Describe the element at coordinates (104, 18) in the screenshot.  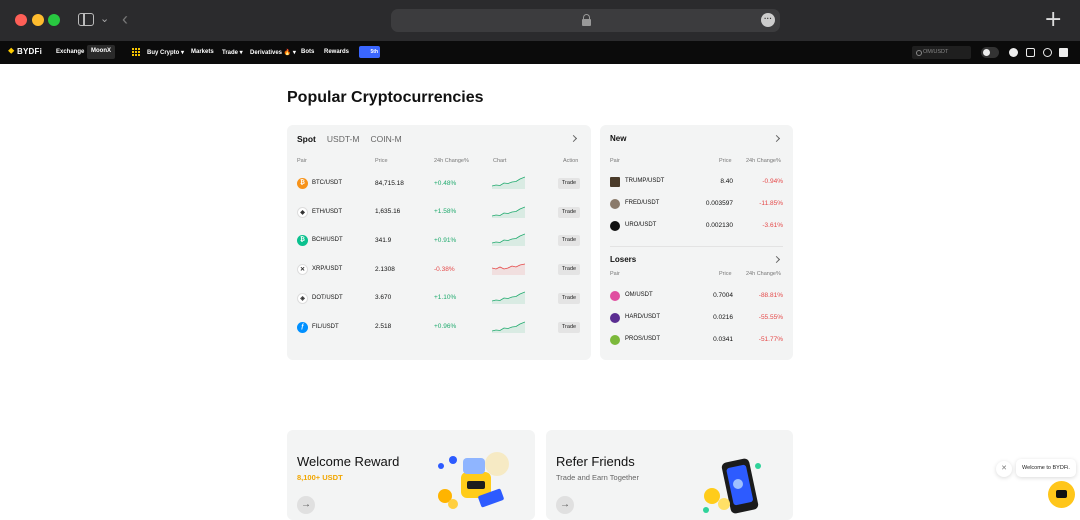
I see `chevron-down-icon: ⌄` at that location.